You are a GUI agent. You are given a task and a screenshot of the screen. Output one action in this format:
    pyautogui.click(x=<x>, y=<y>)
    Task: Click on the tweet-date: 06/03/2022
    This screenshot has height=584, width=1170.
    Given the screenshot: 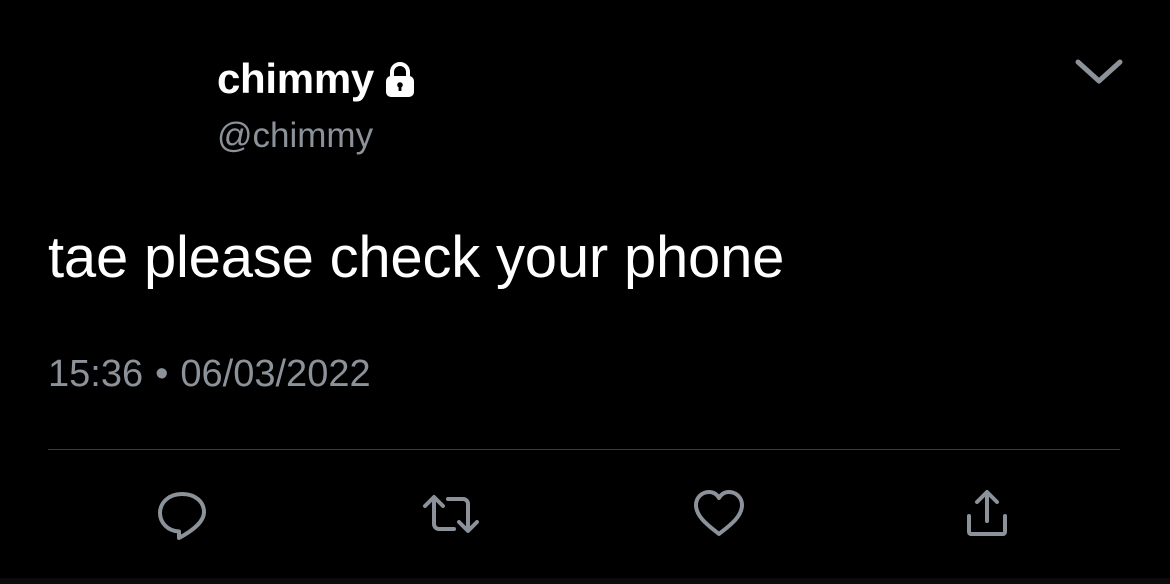 What is the action you would take?
    pyautogui.click(x=275, y=374)
    